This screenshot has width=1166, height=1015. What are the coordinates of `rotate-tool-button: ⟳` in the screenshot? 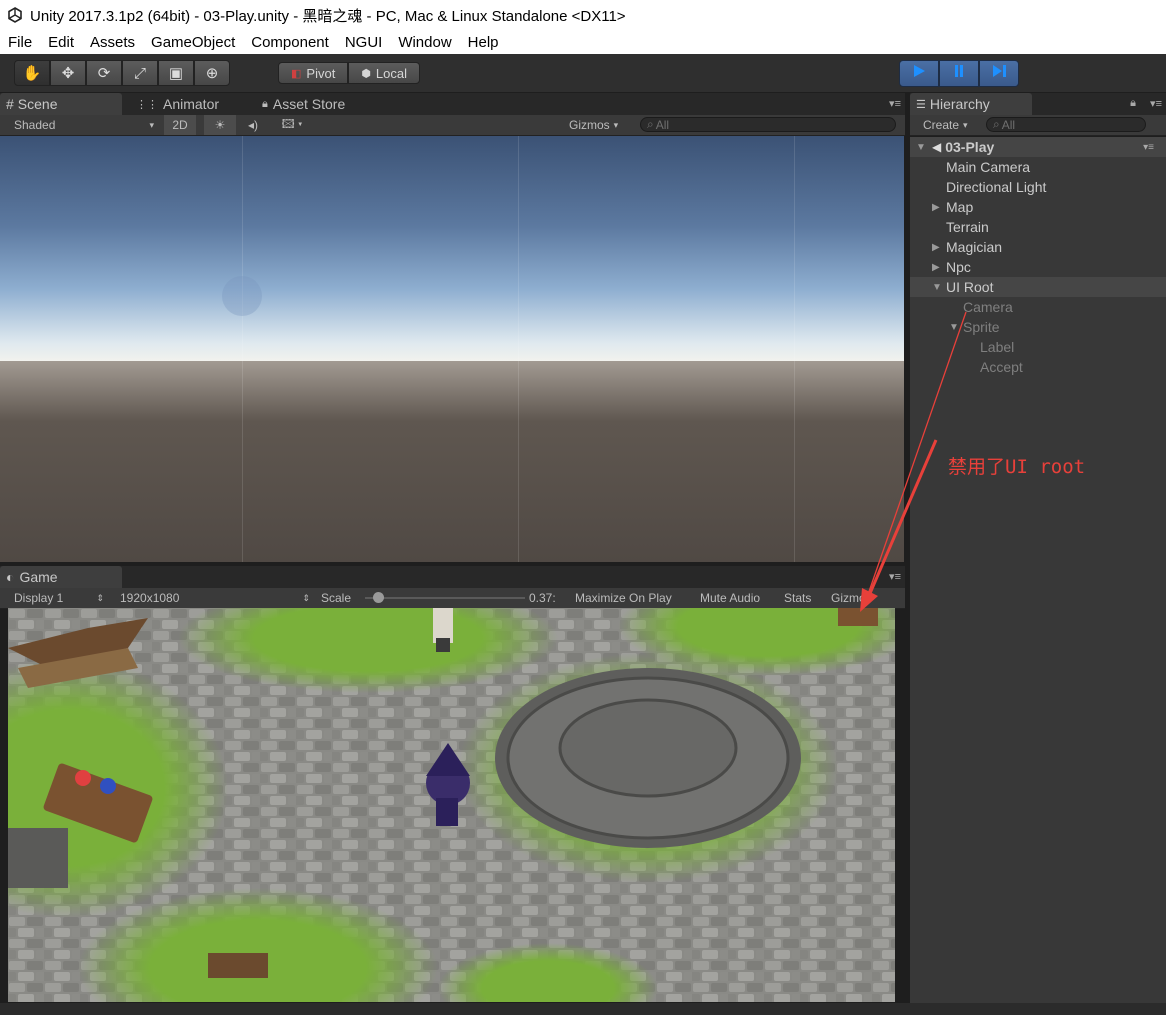 It's located at (104, 73).